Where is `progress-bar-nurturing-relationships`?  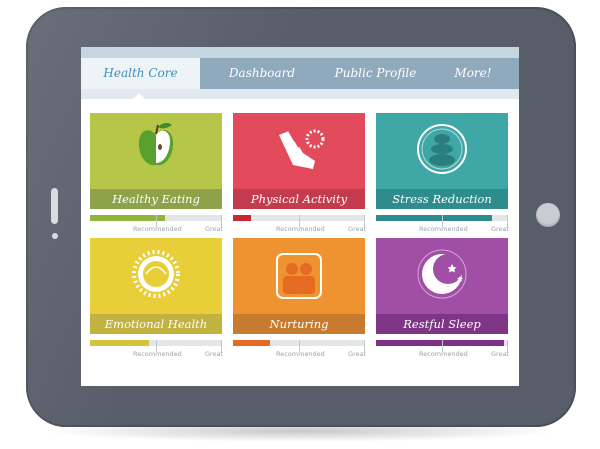 progress-bar-nurturing-relationships is located at coordinates (299, 346).